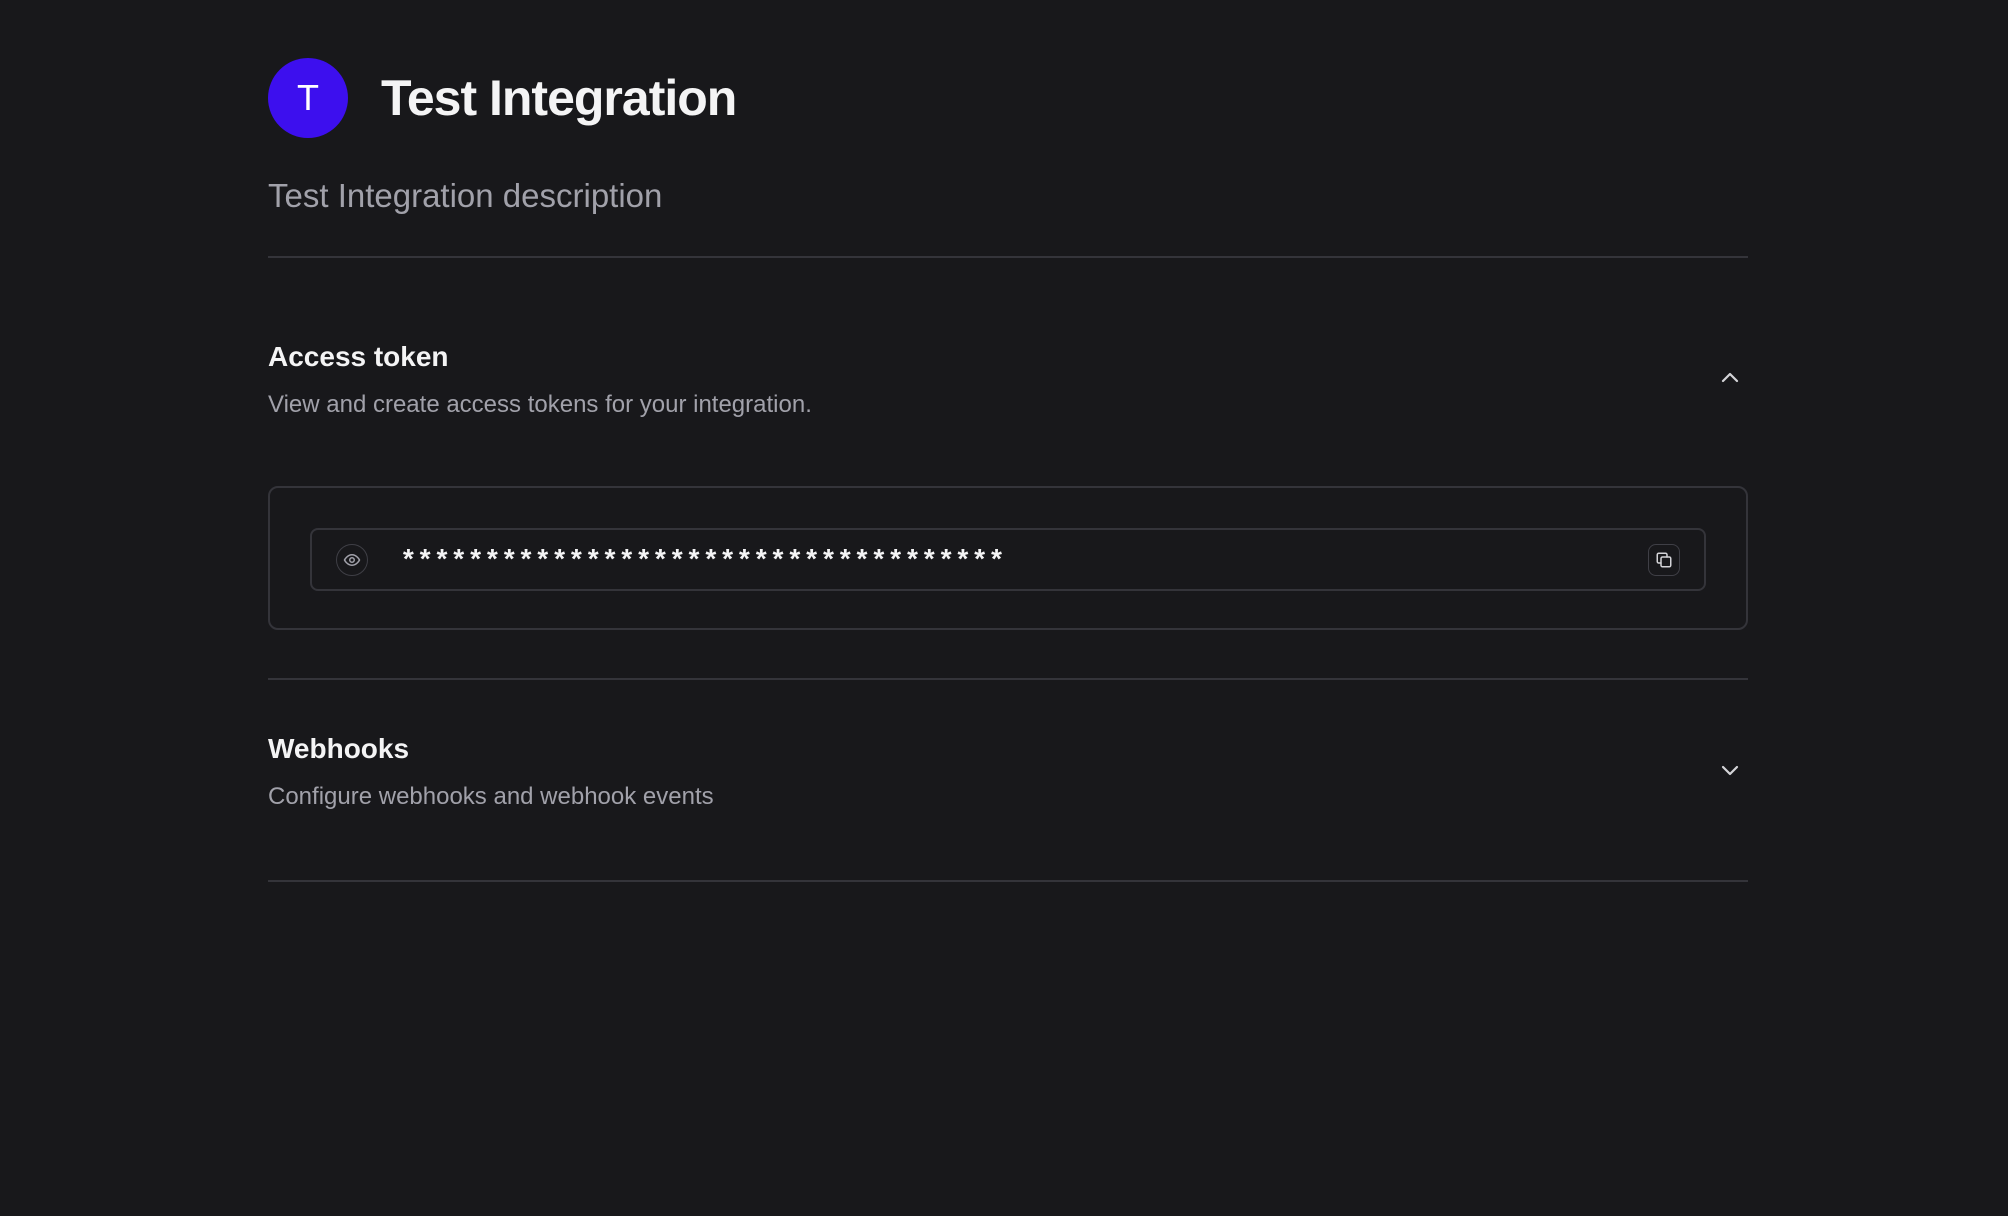 The image size is (2008, 1216). I want to click on copy-token-button, so click(1664, 559).